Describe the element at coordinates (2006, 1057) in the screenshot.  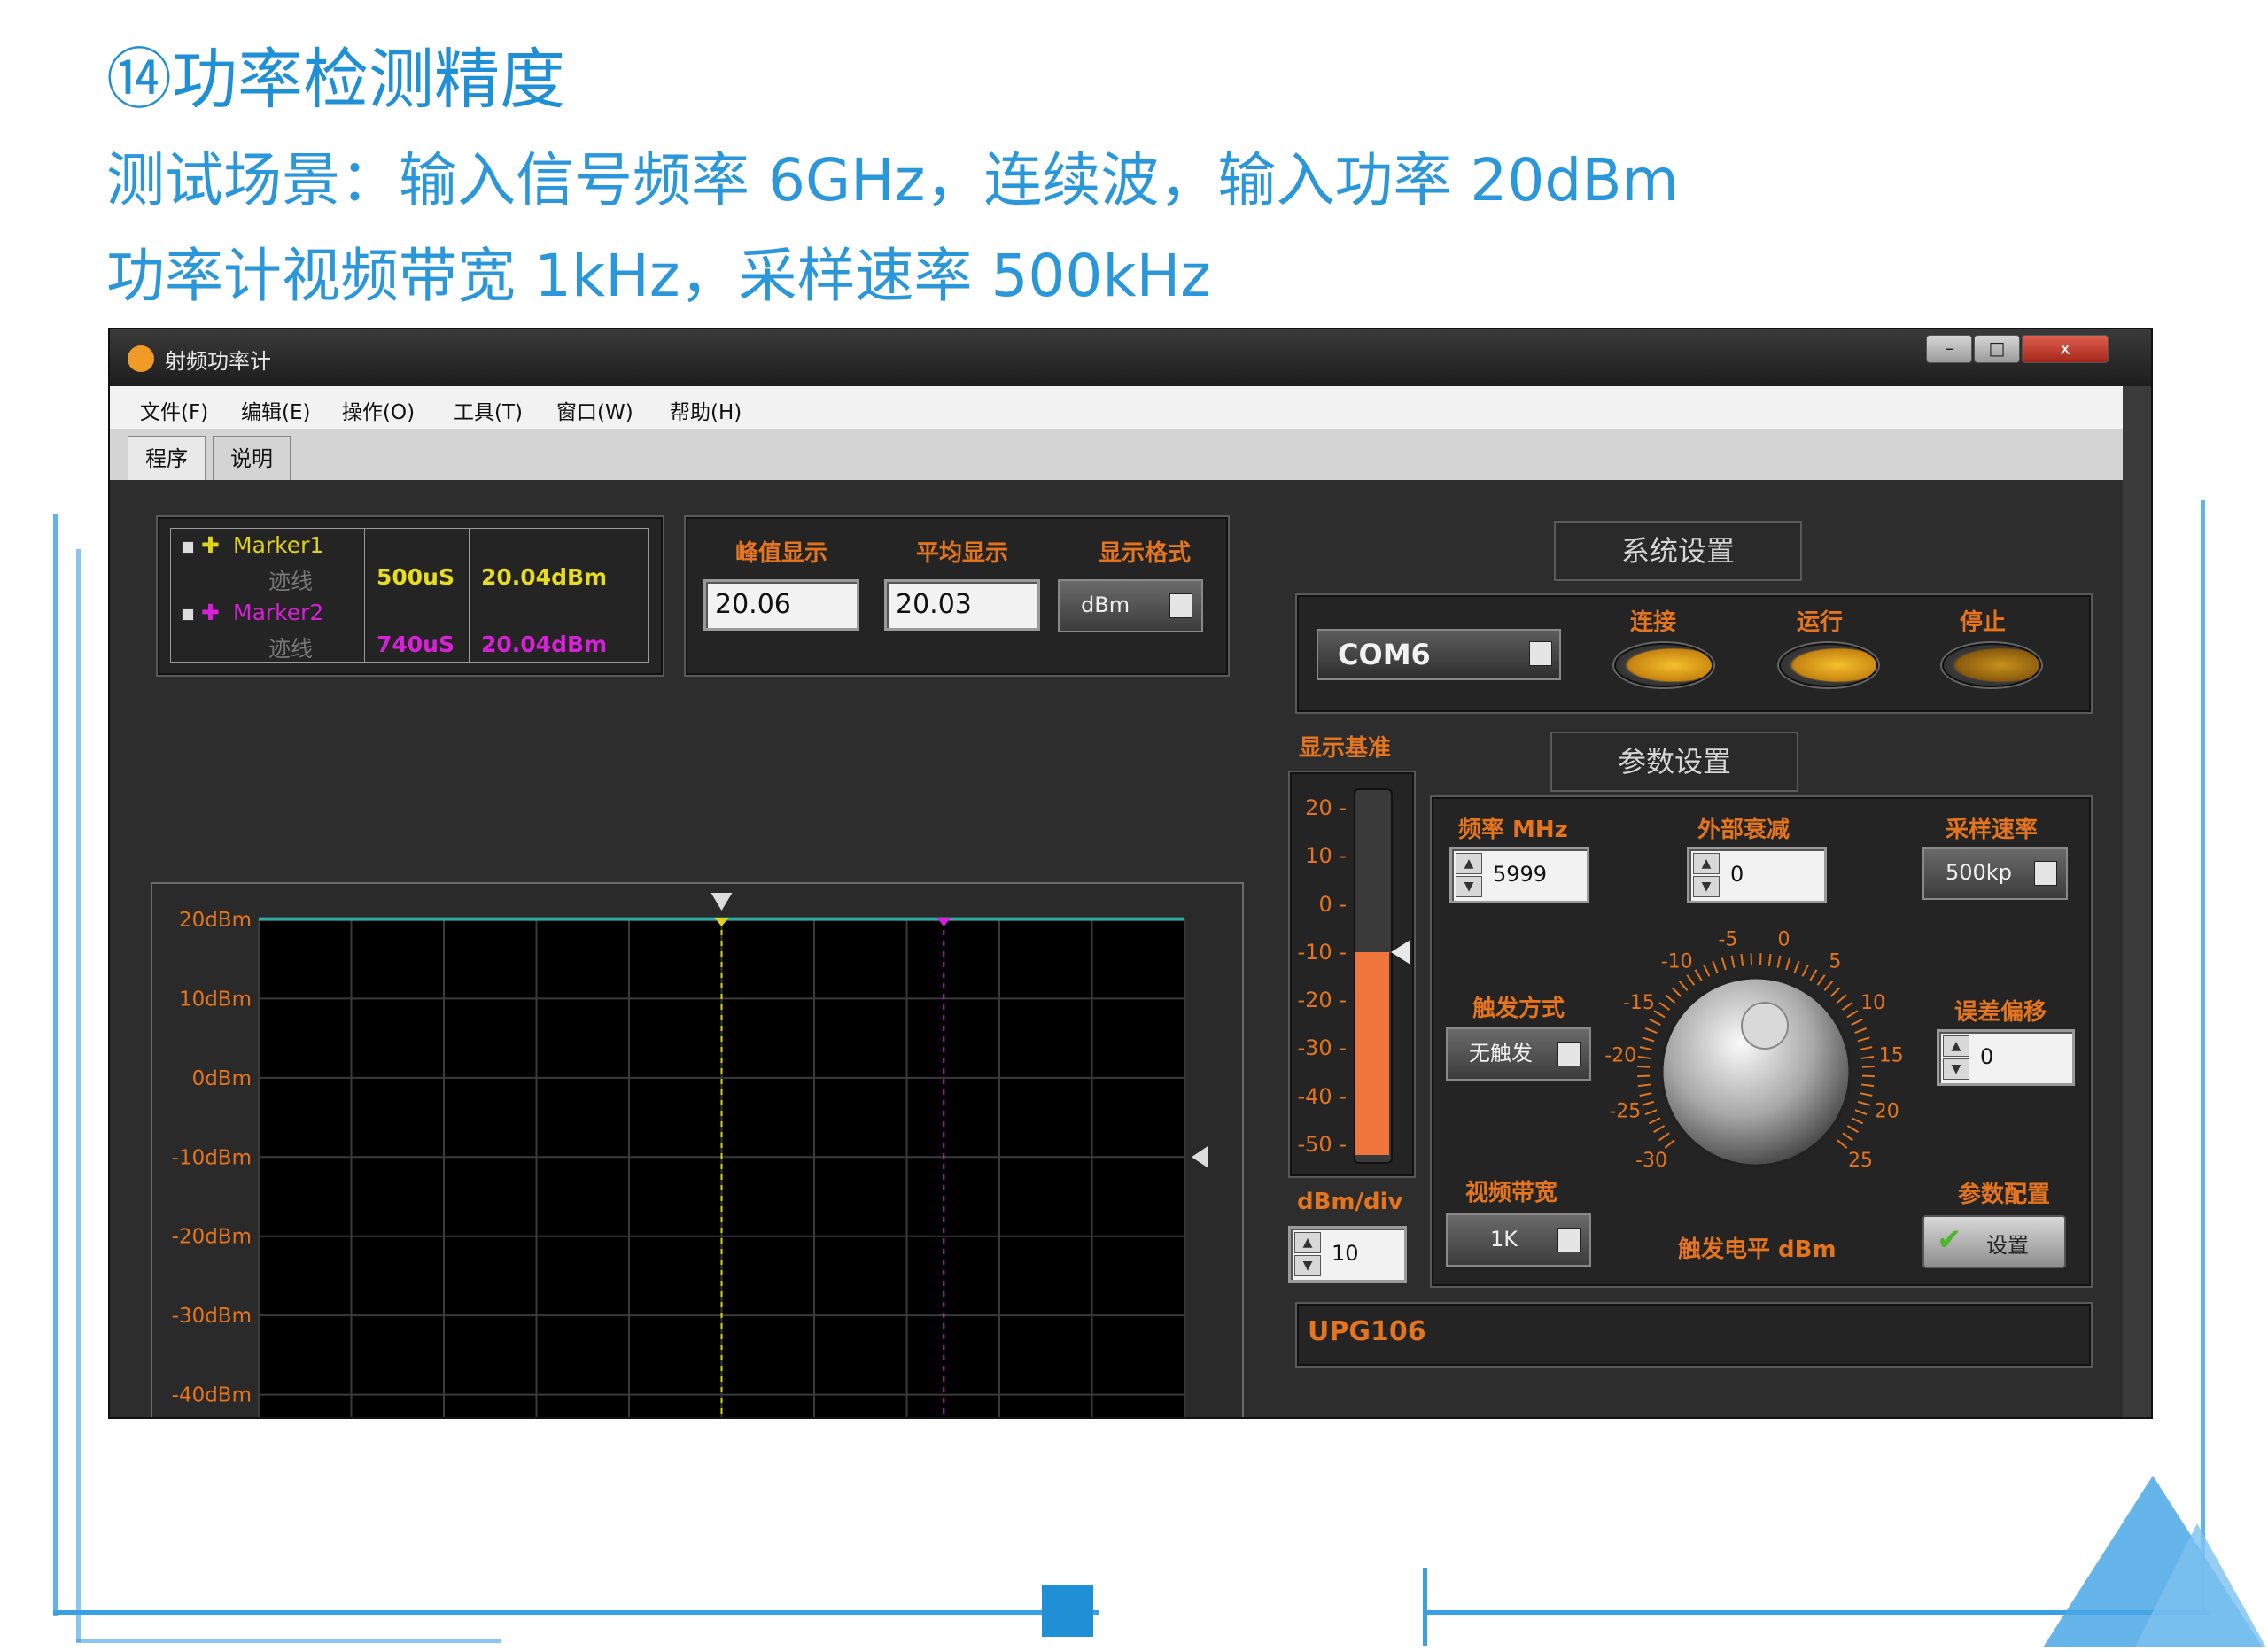
I see `error-offset-stepper: ▲ ▼ 0` at that location.